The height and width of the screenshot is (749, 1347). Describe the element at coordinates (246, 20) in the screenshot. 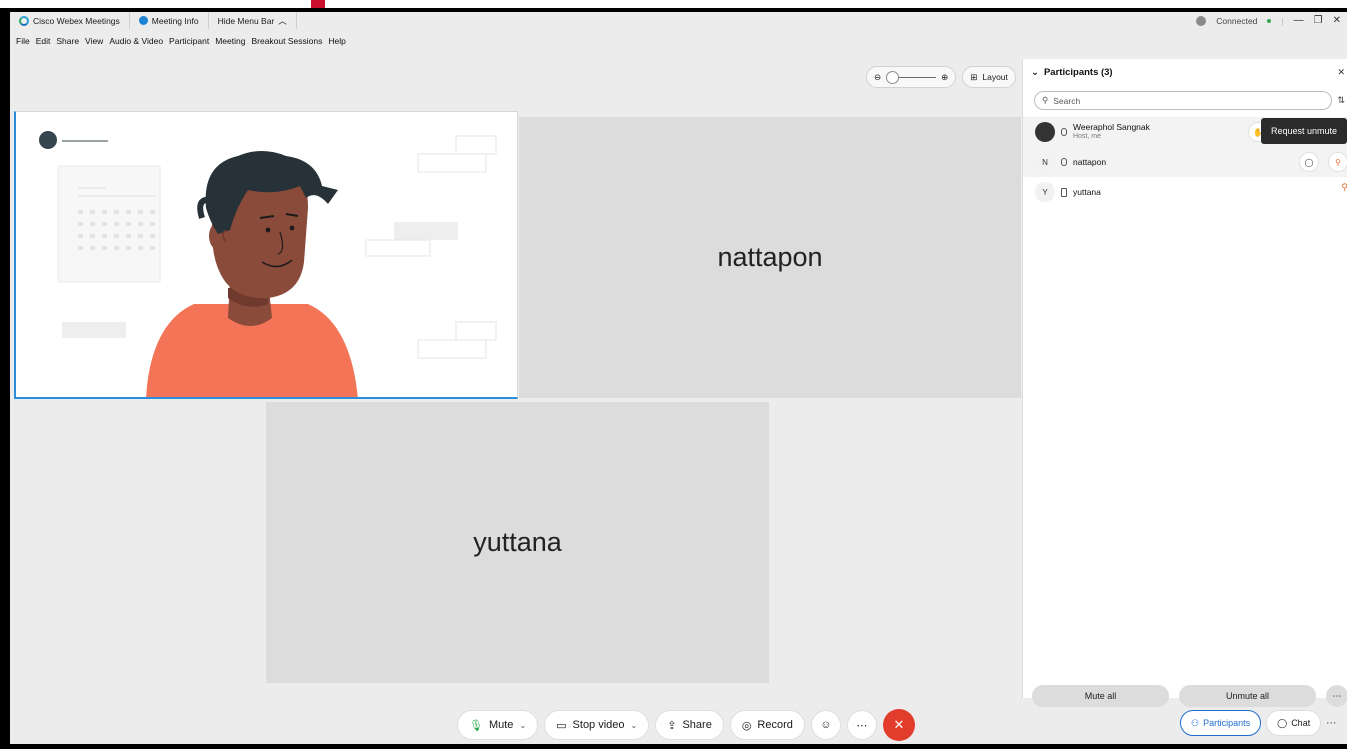

I see `hide-menu-bar-label: Hide Menu Bar` at that location.